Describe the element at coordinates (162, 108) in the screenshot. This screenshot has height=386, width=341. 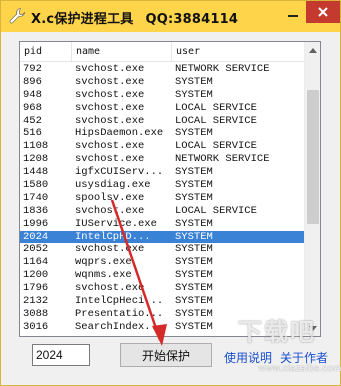
I see `table-row: 968 svchost.exe LOCAL SERVICE` at that location.